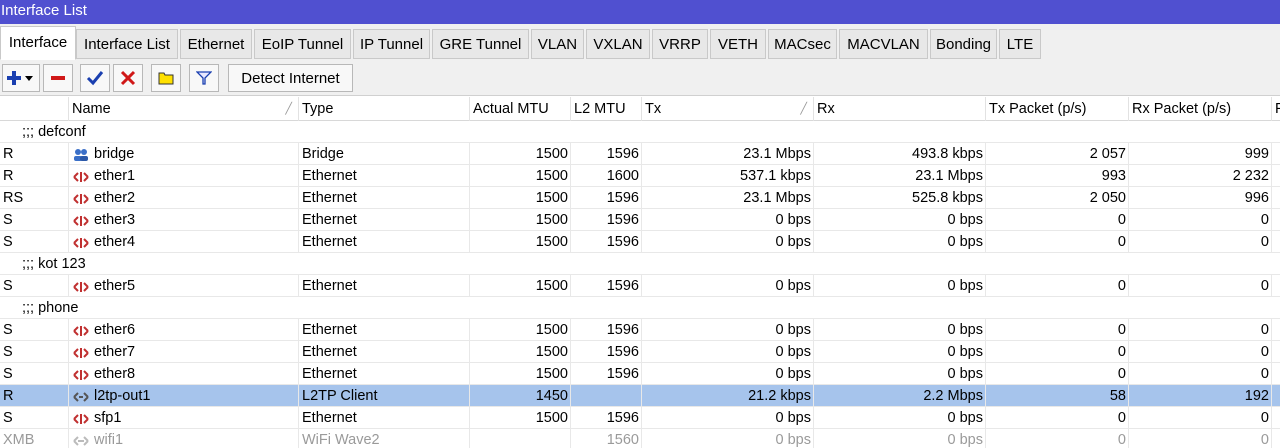 This screenshot has width=1280, height=448. Describe the element at coordinates (738, 44) in the screenshot. I see `tab-veth: VETH` at that location.